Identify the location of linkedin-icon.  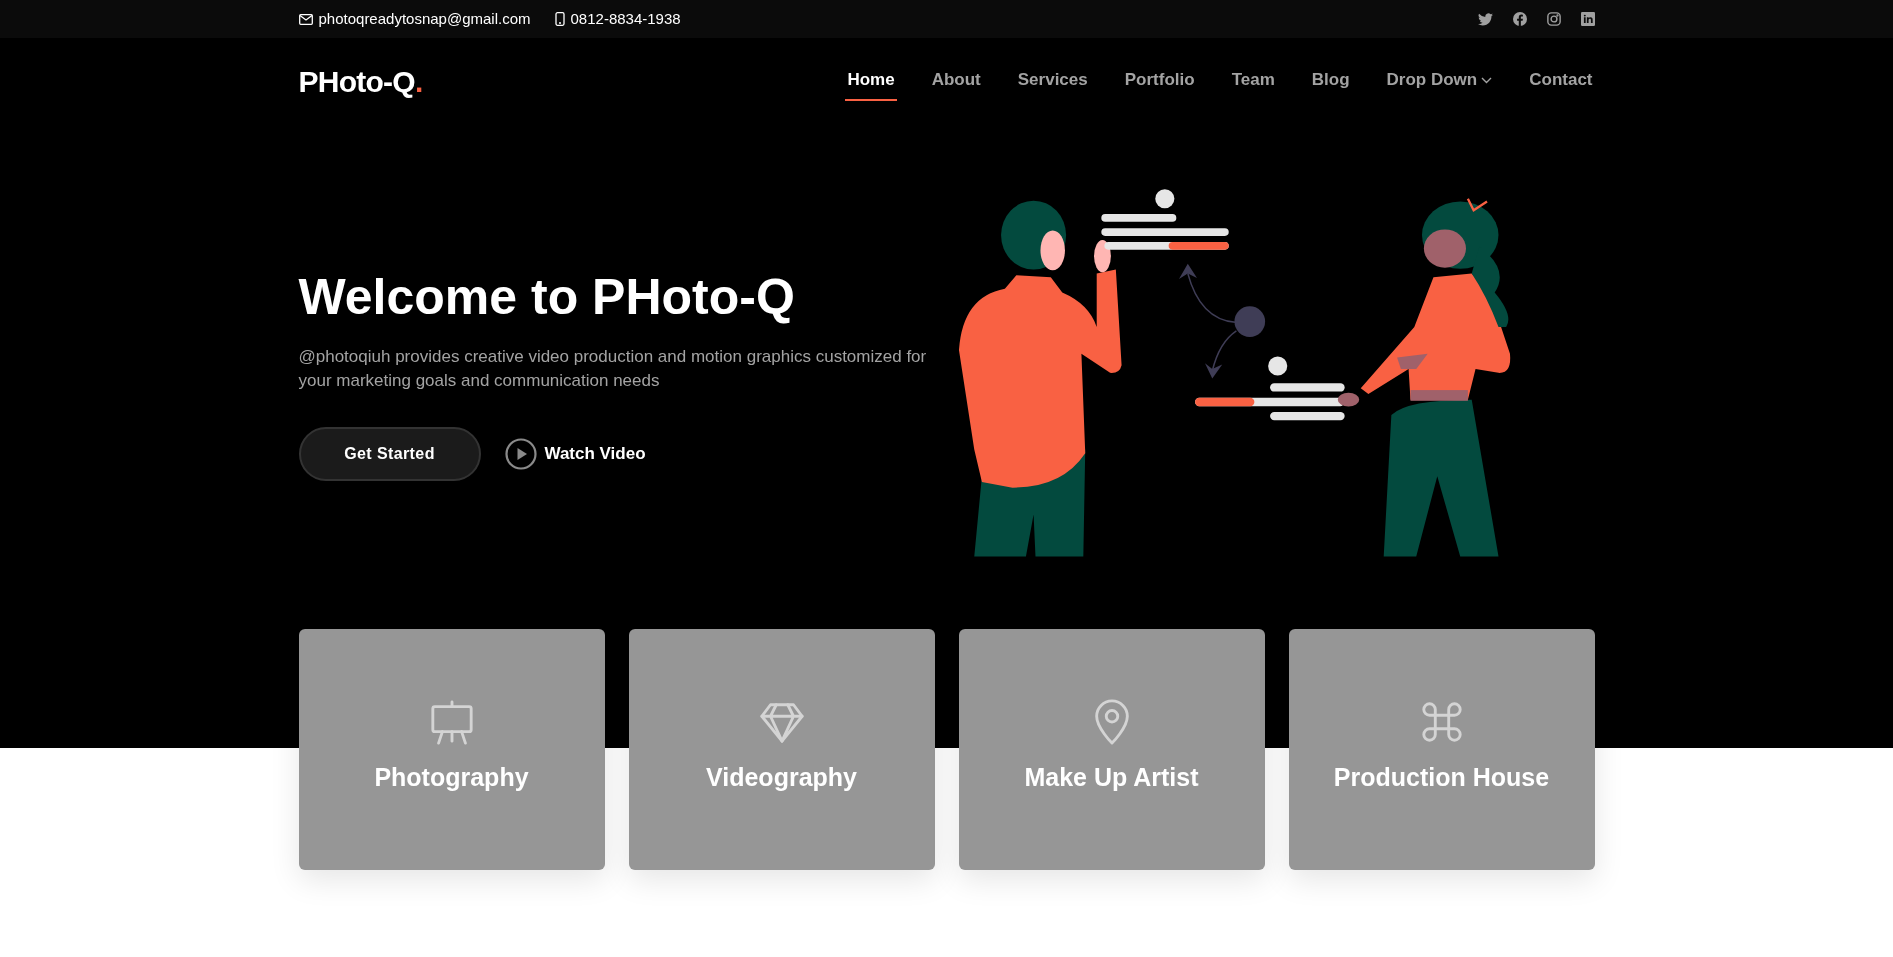
(1587, 19).